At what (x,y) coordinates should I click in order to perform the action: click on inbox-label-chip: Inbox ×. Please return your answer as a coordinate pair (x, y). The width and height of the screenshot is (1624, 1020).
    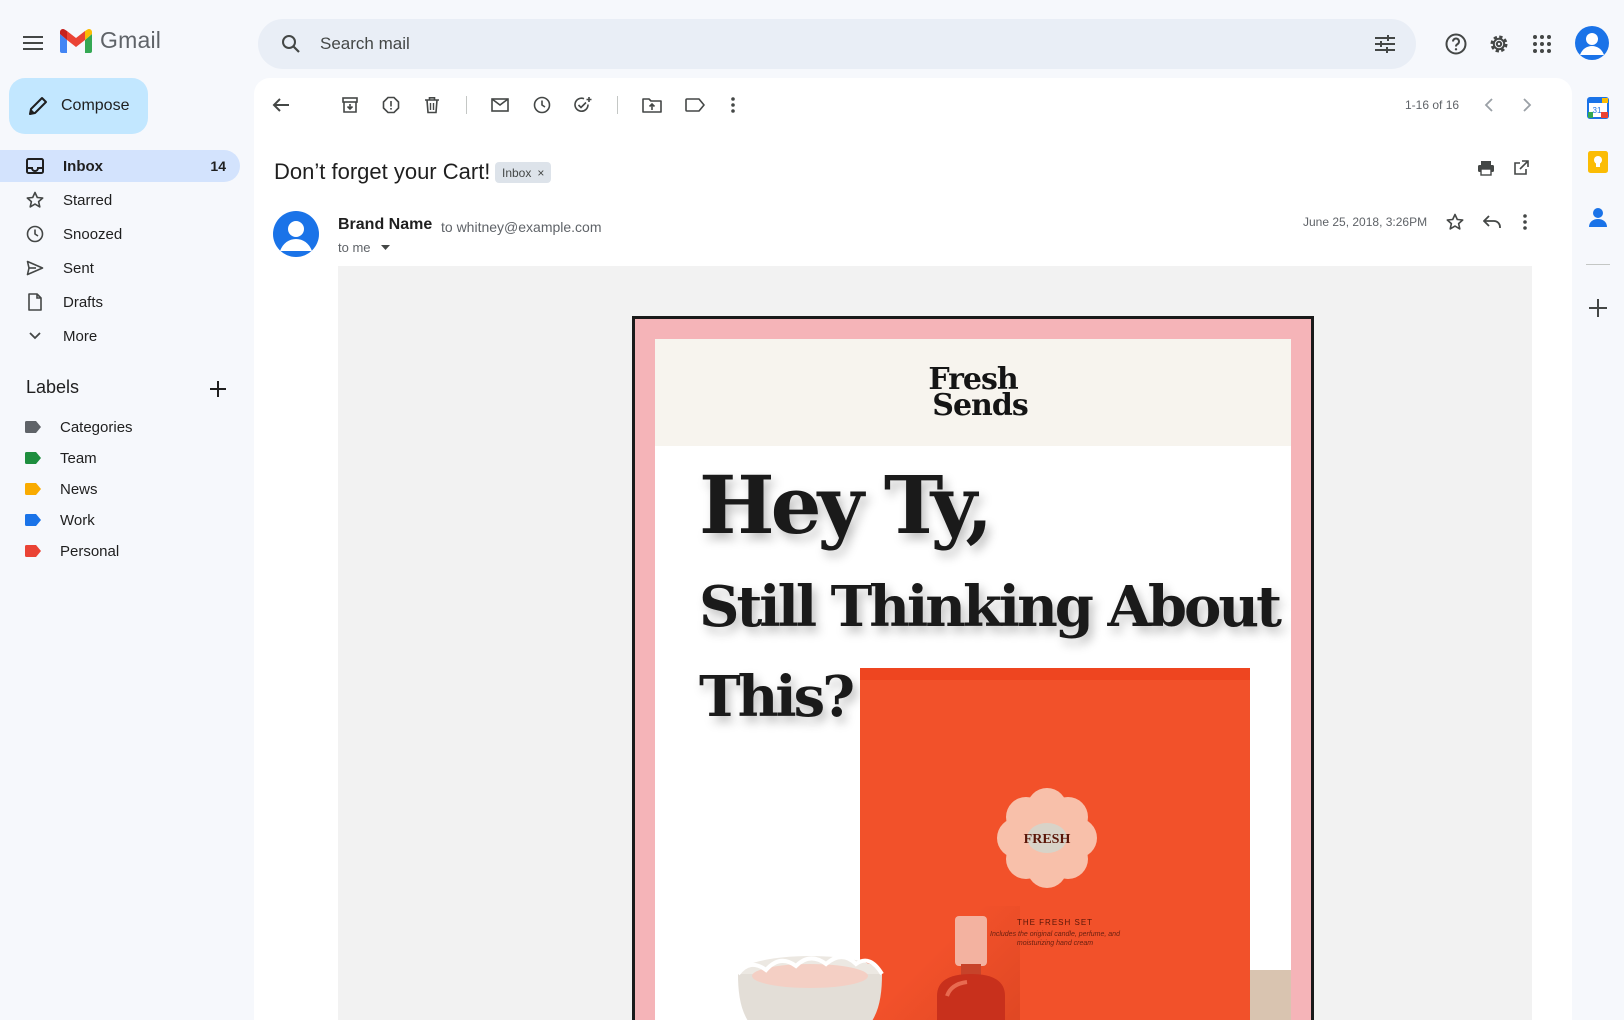
    Looking at the image, I should click on (523, 172).